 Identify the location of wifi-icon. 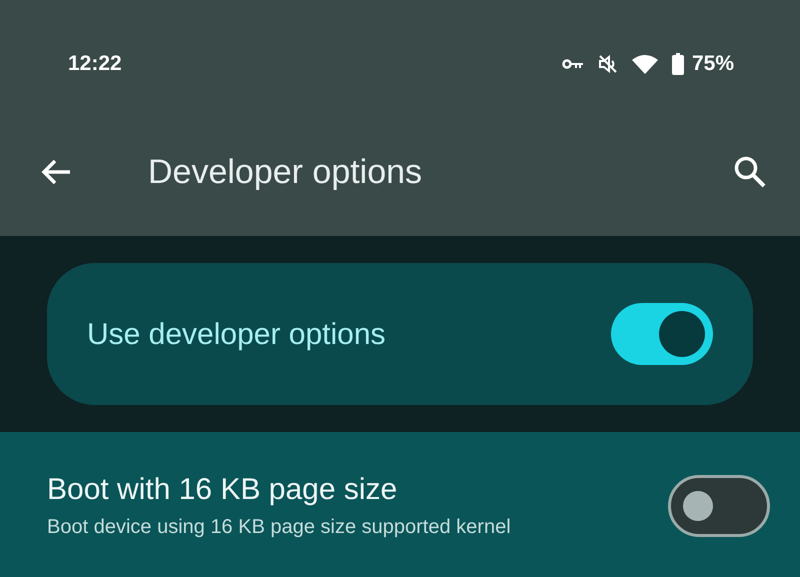
(645, 64).